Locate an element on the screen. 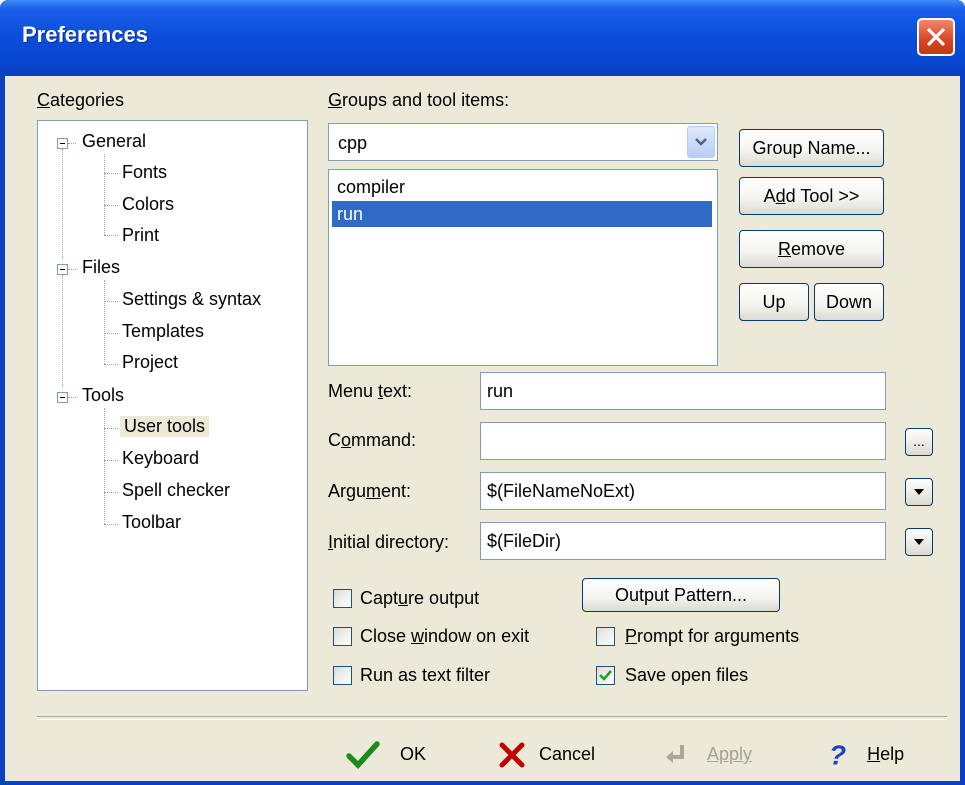 This screenshot has height=785, width=965. capture-output-checkbox is located at coordinates (342, 598).